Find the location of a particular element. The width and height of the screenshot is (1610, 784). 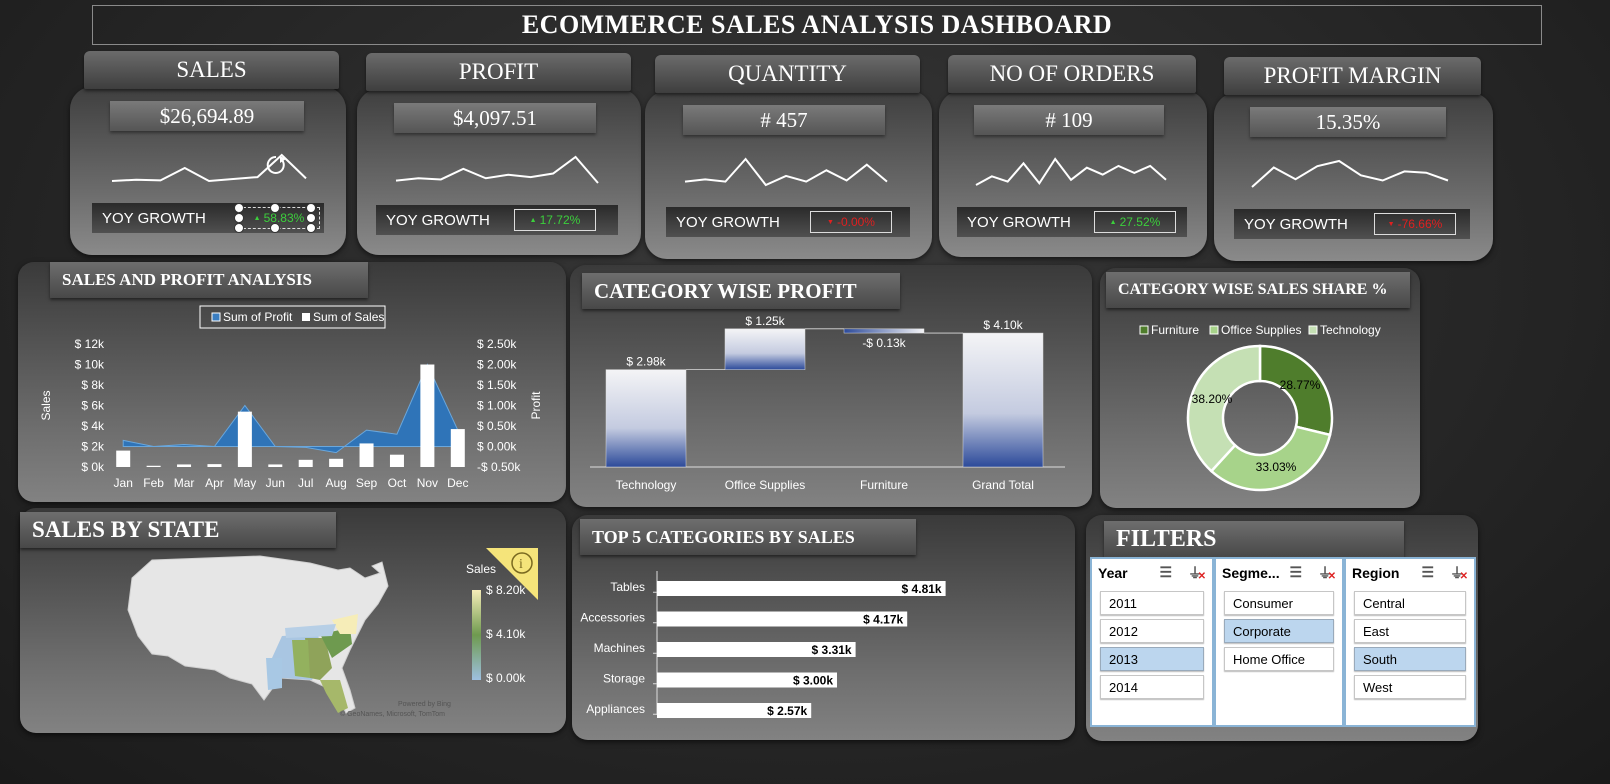

y2-tick: $ 1.50k is located at coordinates (497, 385).